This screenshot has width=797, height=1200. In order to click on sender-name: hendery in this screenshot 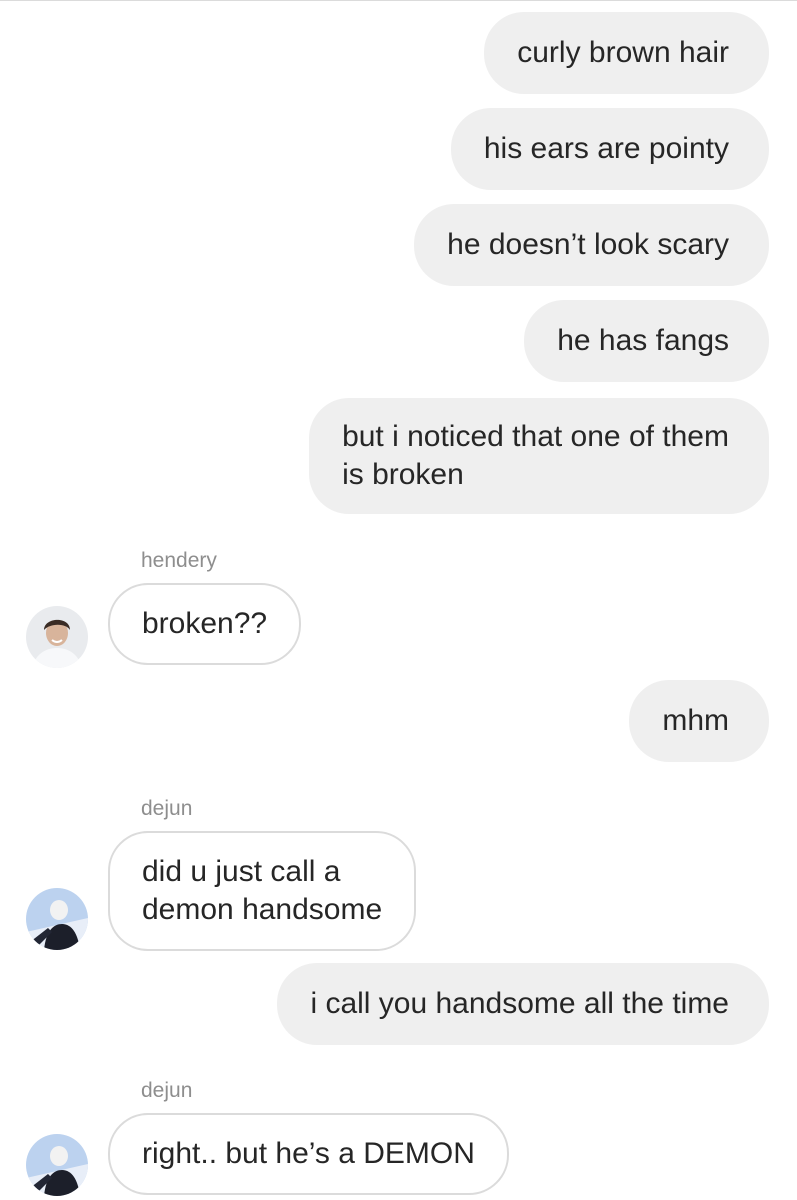, I will do `click(179, 560)`.